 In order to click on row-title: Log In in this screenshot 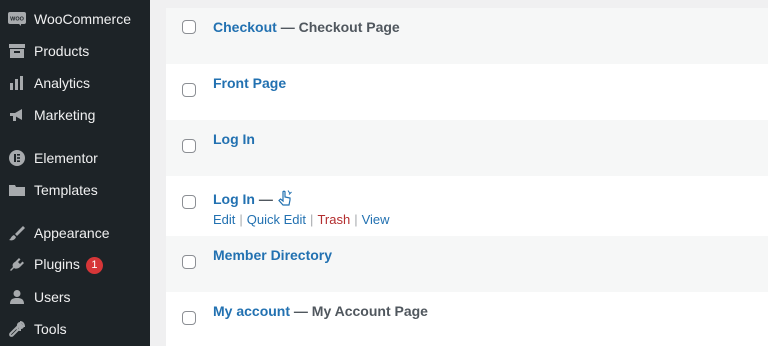, I will do `click(234, 139)`.